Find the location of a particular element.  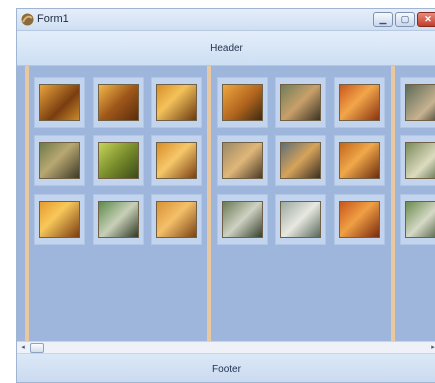

header-label: Header is located at coordinates (226, 48).